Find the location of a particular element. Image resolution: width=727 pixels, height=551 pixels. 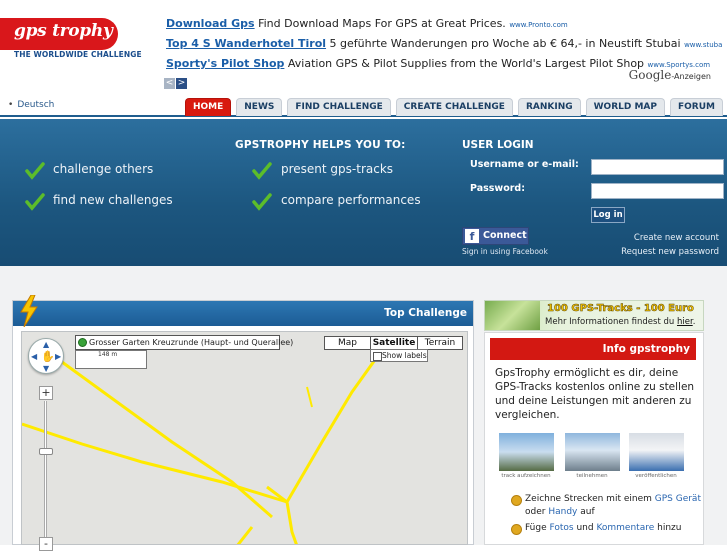

site-logo: gps trophy THE WORLDWIDE CHALLENGE is located at coordinates (72, 41).